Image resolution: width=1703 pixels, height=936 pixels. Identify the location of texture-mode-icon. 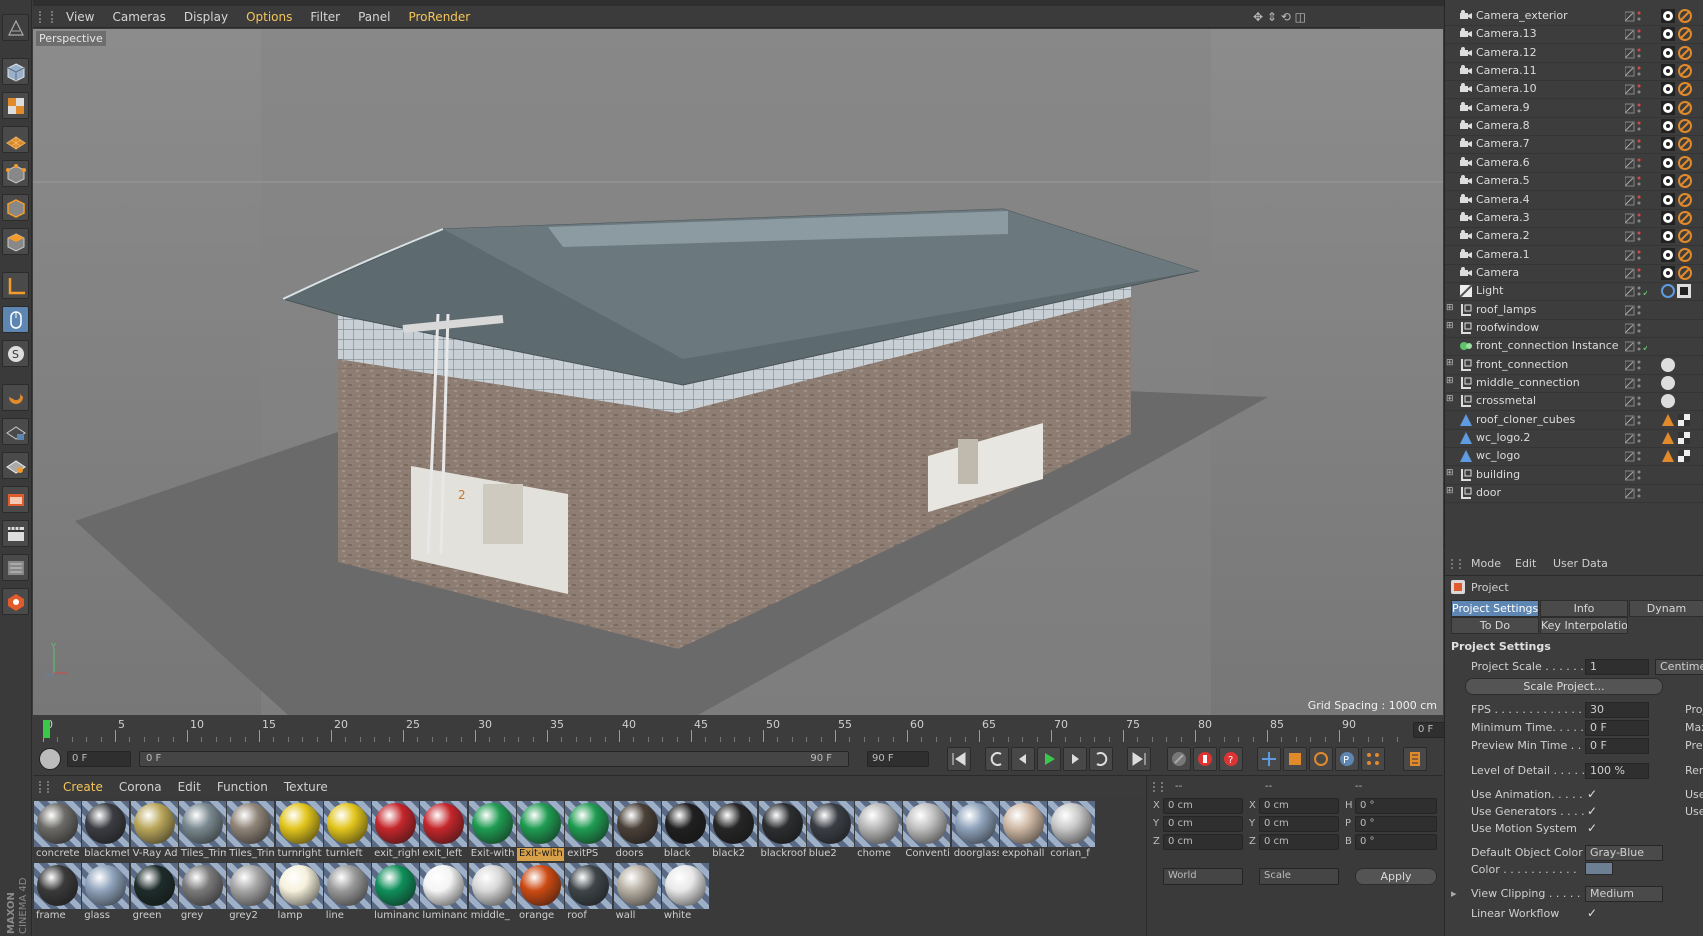
(15, 105).